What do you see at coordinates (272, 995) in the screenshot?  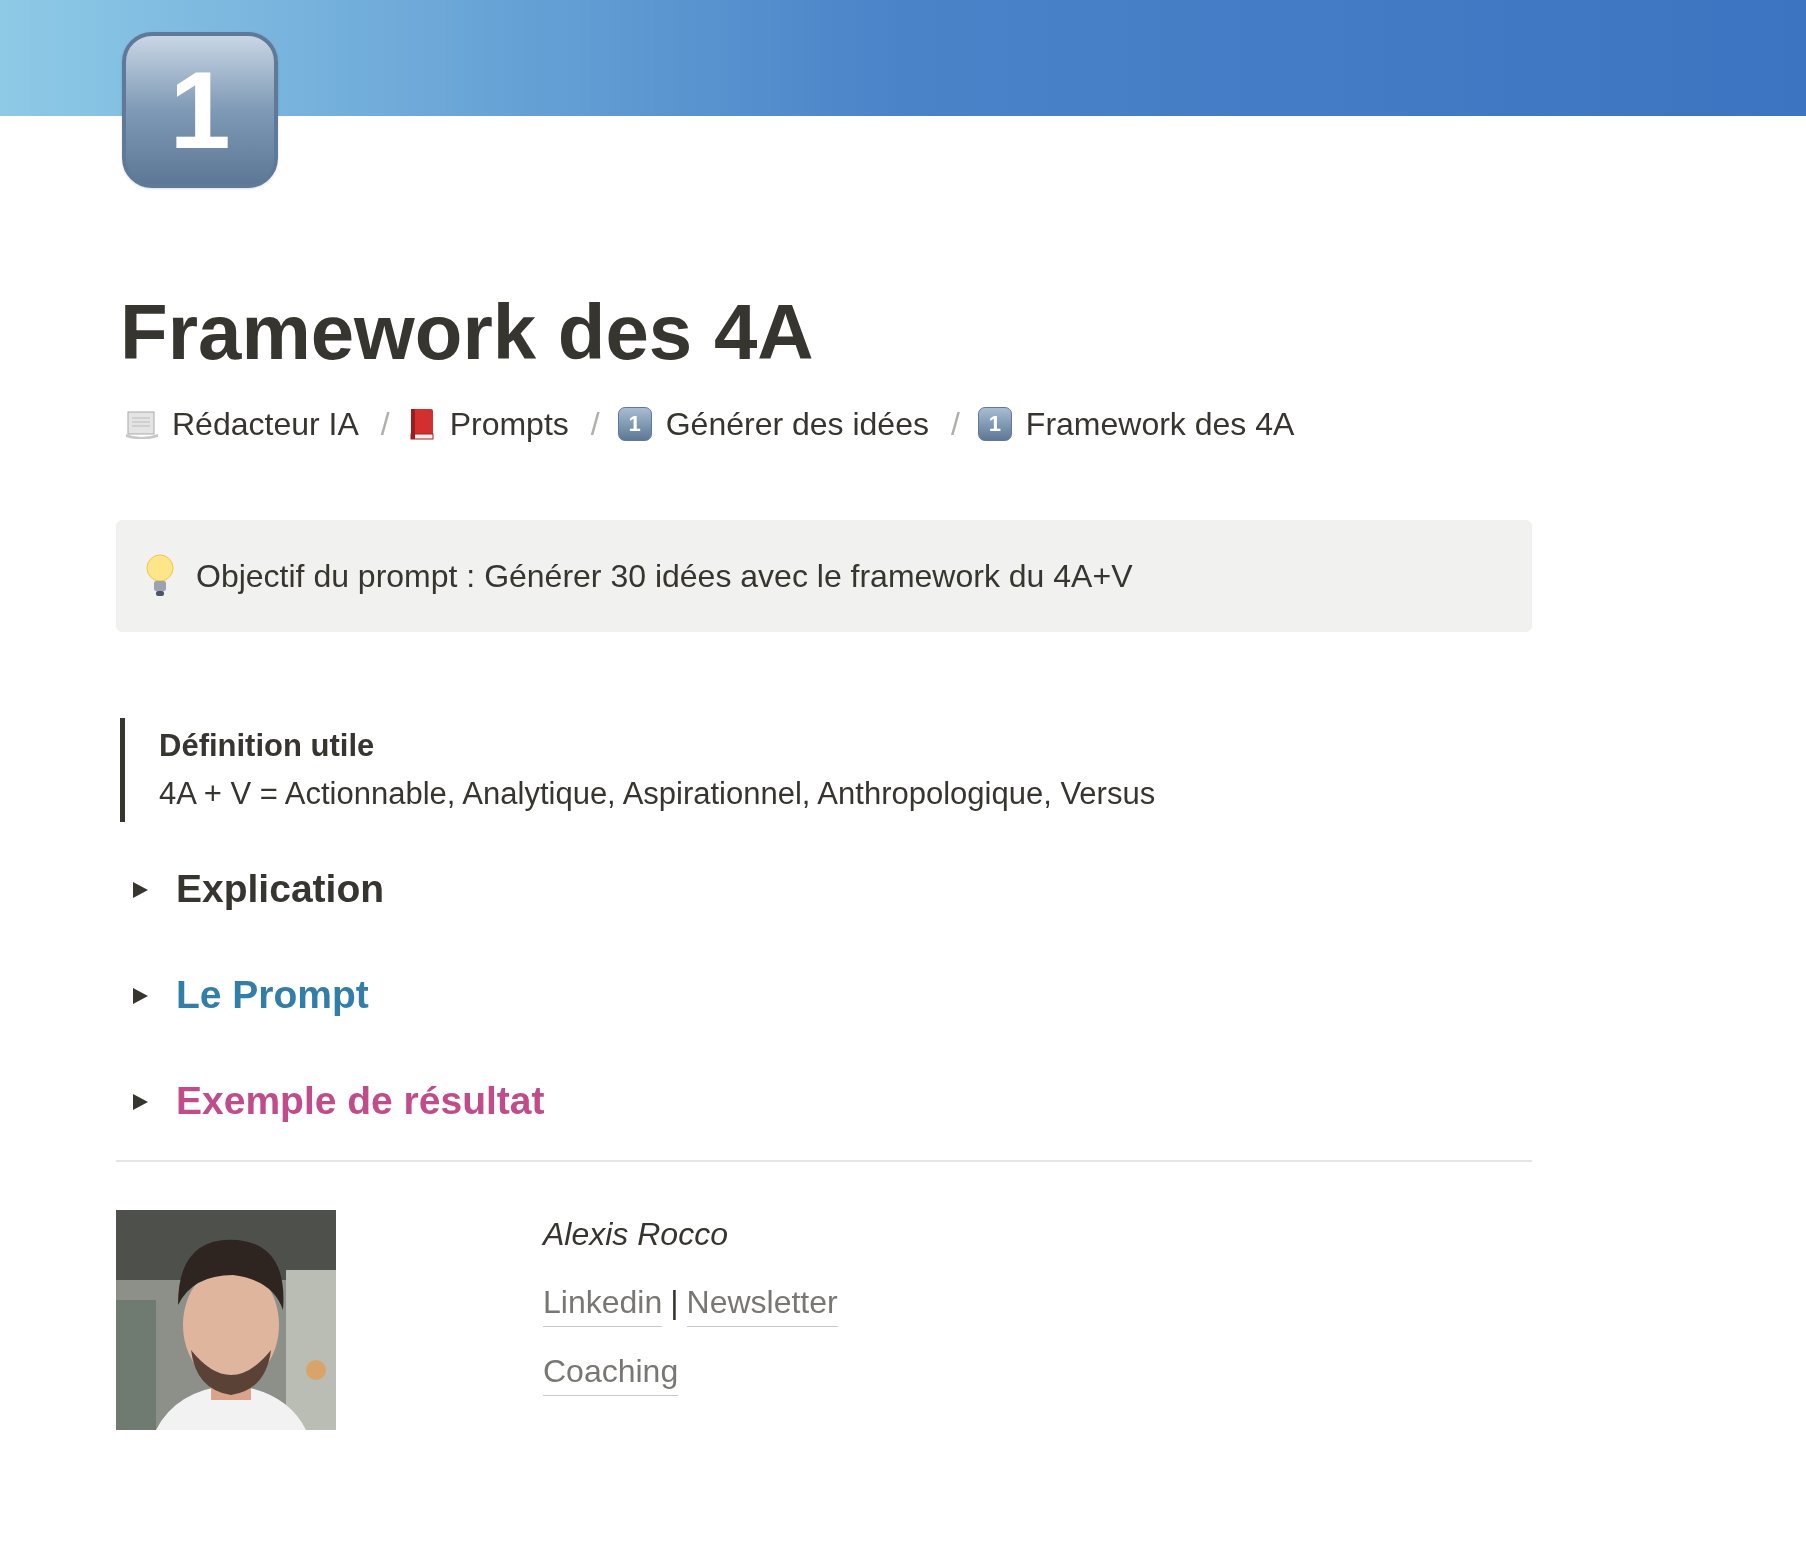 I see `toggle-heading: Le Prompt` at bounding box center [272, 995].